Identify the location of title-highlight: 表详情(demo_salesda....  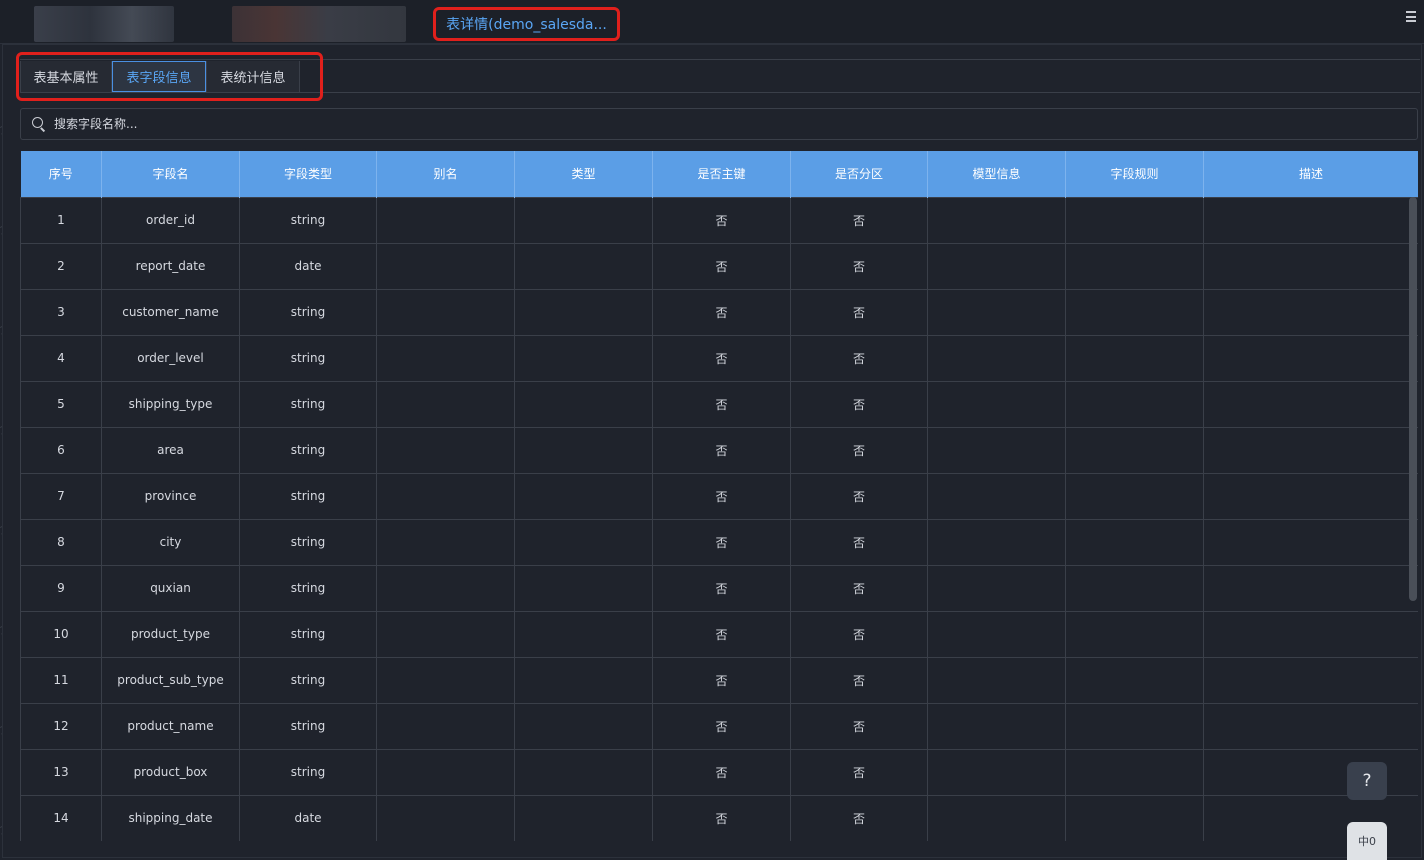
(526, 24).